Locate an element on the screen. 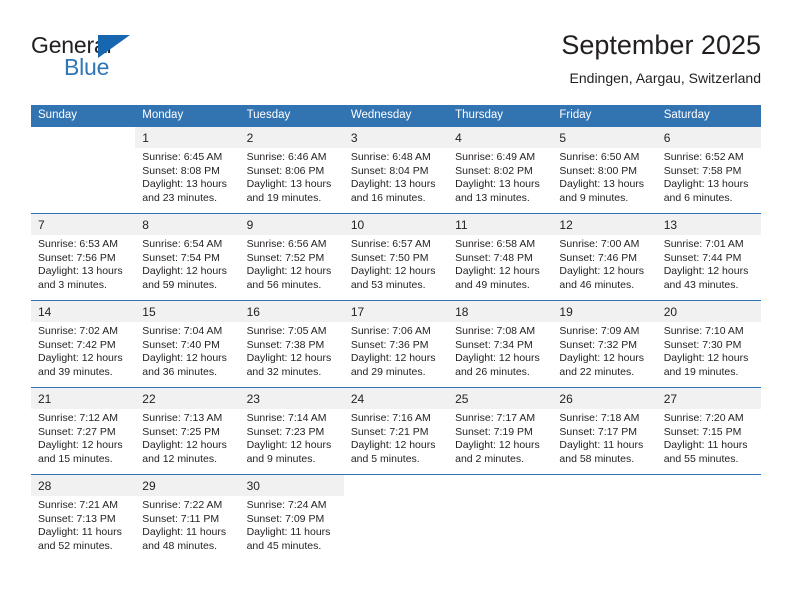 The width and height of the screenshot is (792, 612). daylight-text-line2: and 22 minutes. is located at coordinates (597, 371).